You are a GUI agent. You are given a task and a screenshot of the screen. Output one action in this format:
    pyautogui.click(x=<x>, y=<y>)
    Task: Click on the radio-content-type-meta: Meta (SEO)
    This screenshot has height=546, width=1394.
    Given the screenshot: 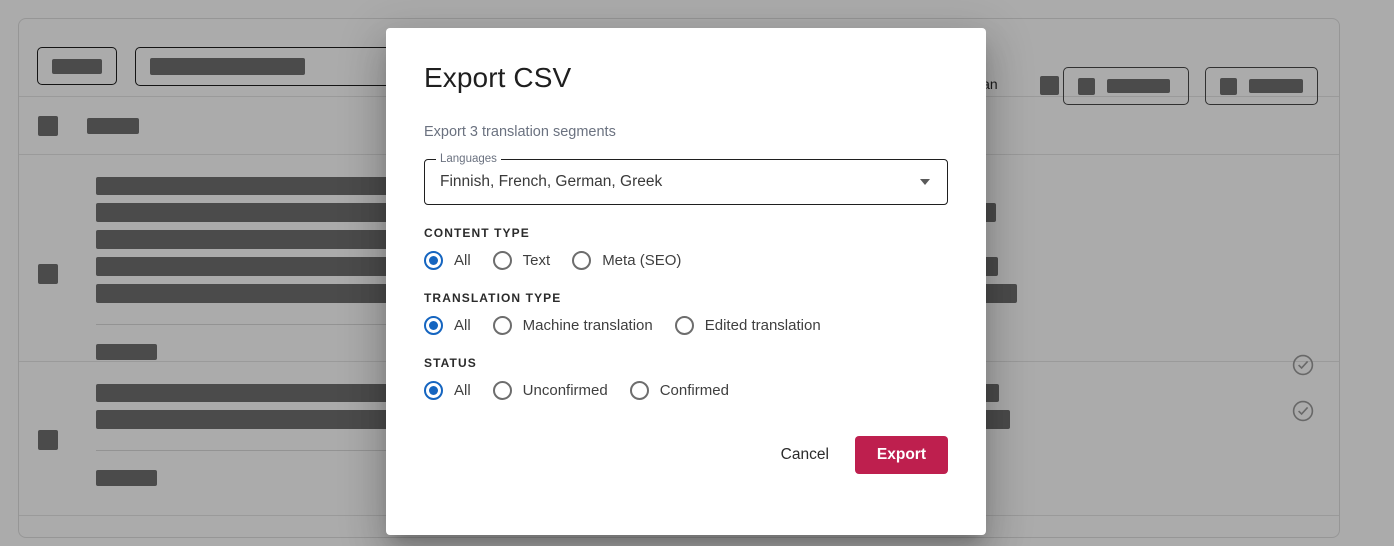 What is the action you would take?
    pyautogui.click(x=626, y=260)
    